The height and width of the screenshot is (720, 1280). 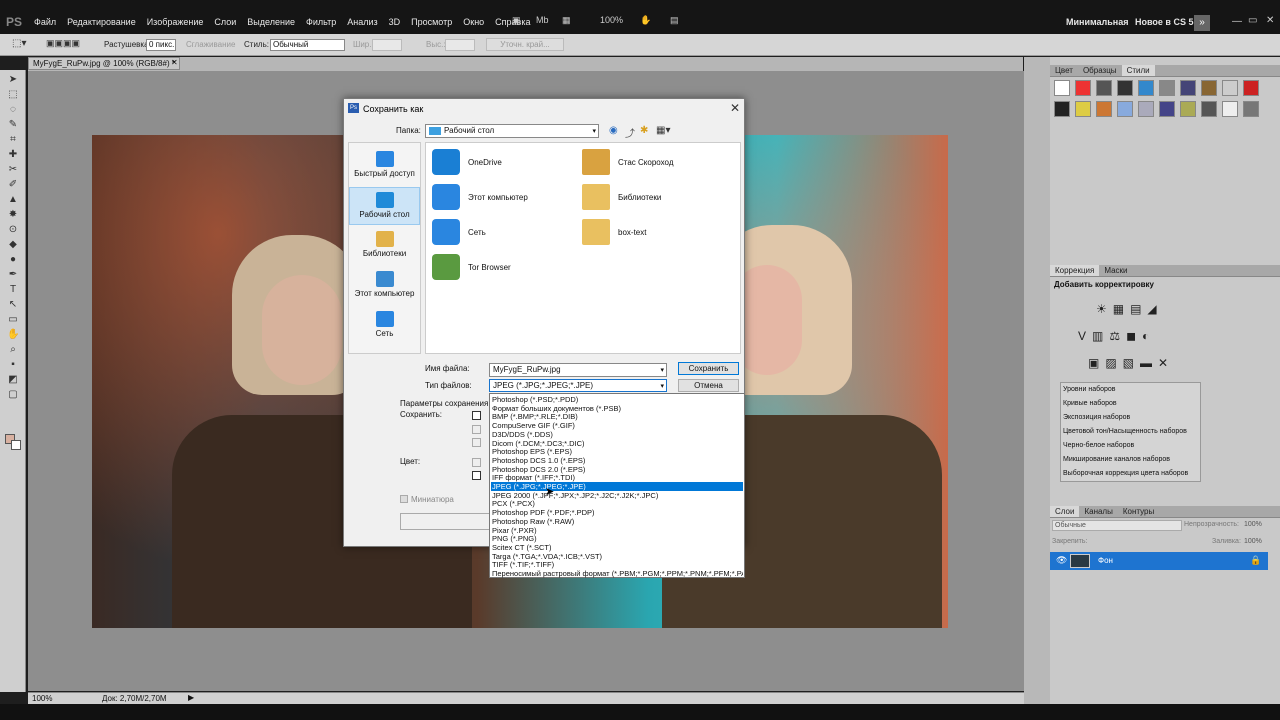 I want to click on styles-tab: Стили, so click(x=1138, y=70).